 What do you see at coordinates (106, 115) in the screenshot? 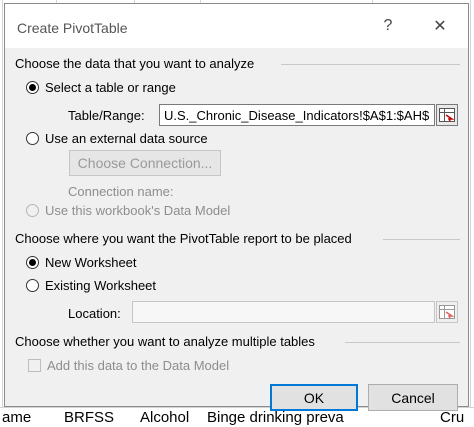
I see `table-range-label: Table/Range:` at bounding box center [106, 115].